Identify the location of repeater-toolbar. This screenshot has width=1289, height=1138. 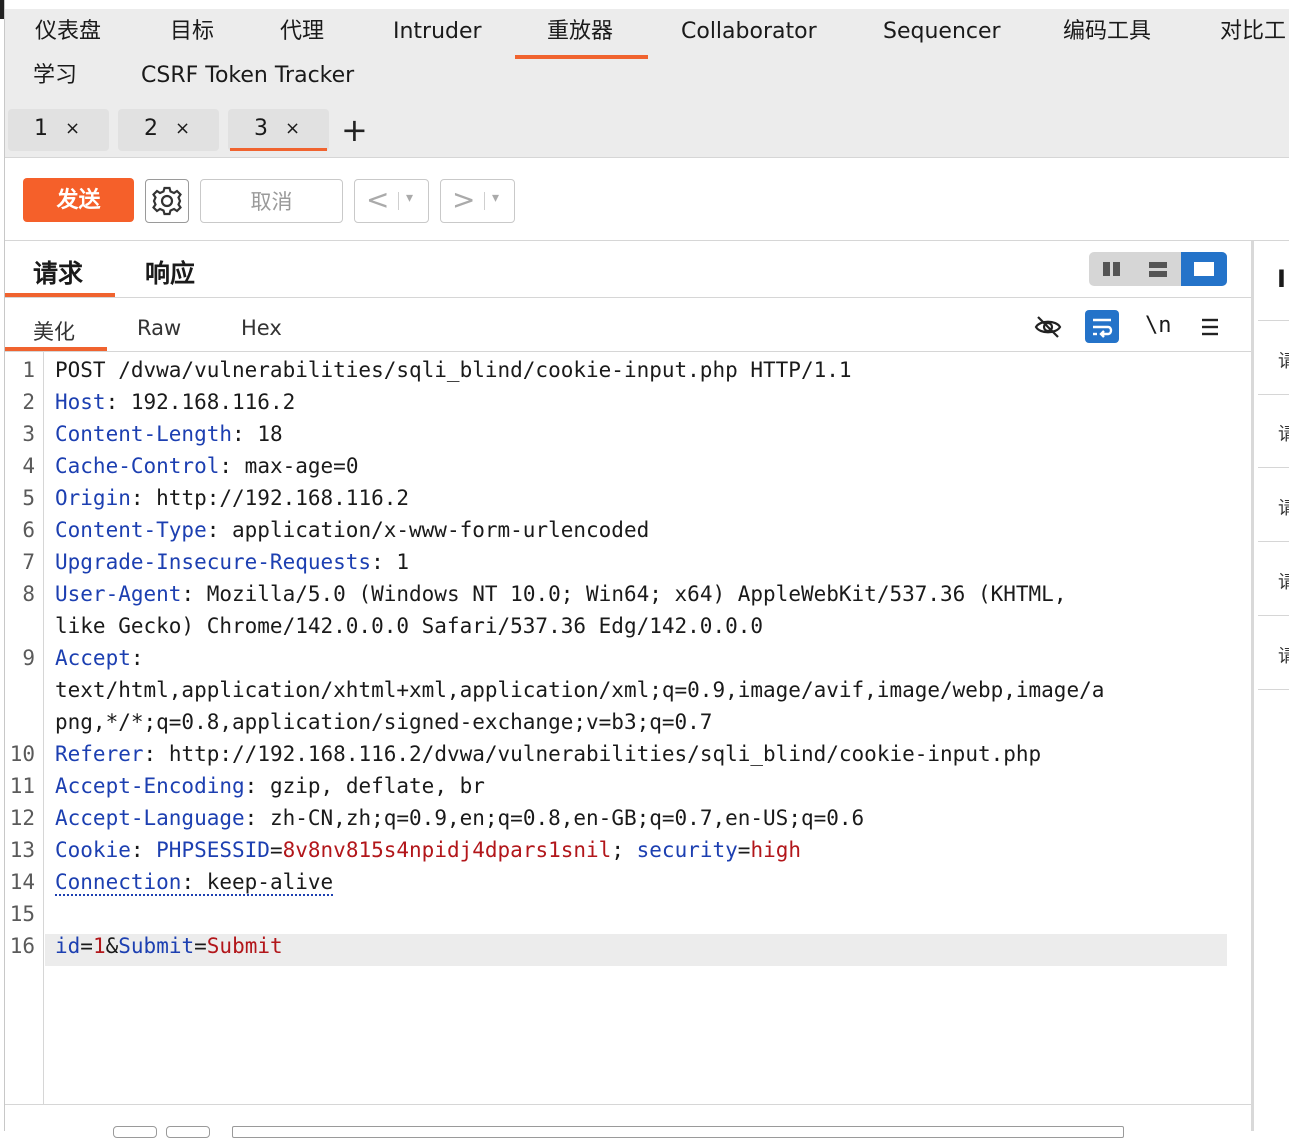
(647, 199).